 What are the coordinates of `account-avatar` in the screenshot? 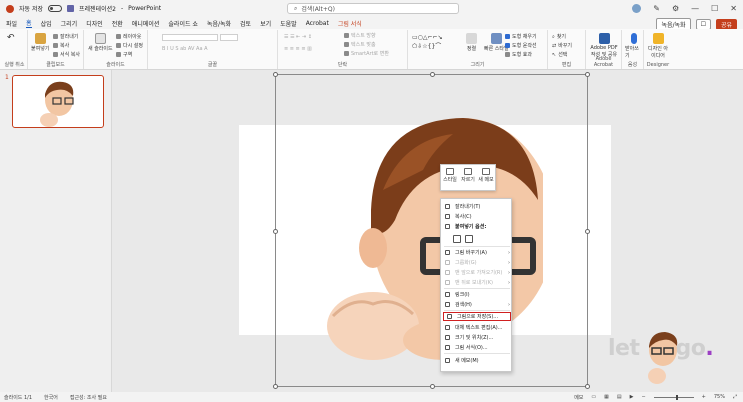 It's located at (637, 8).